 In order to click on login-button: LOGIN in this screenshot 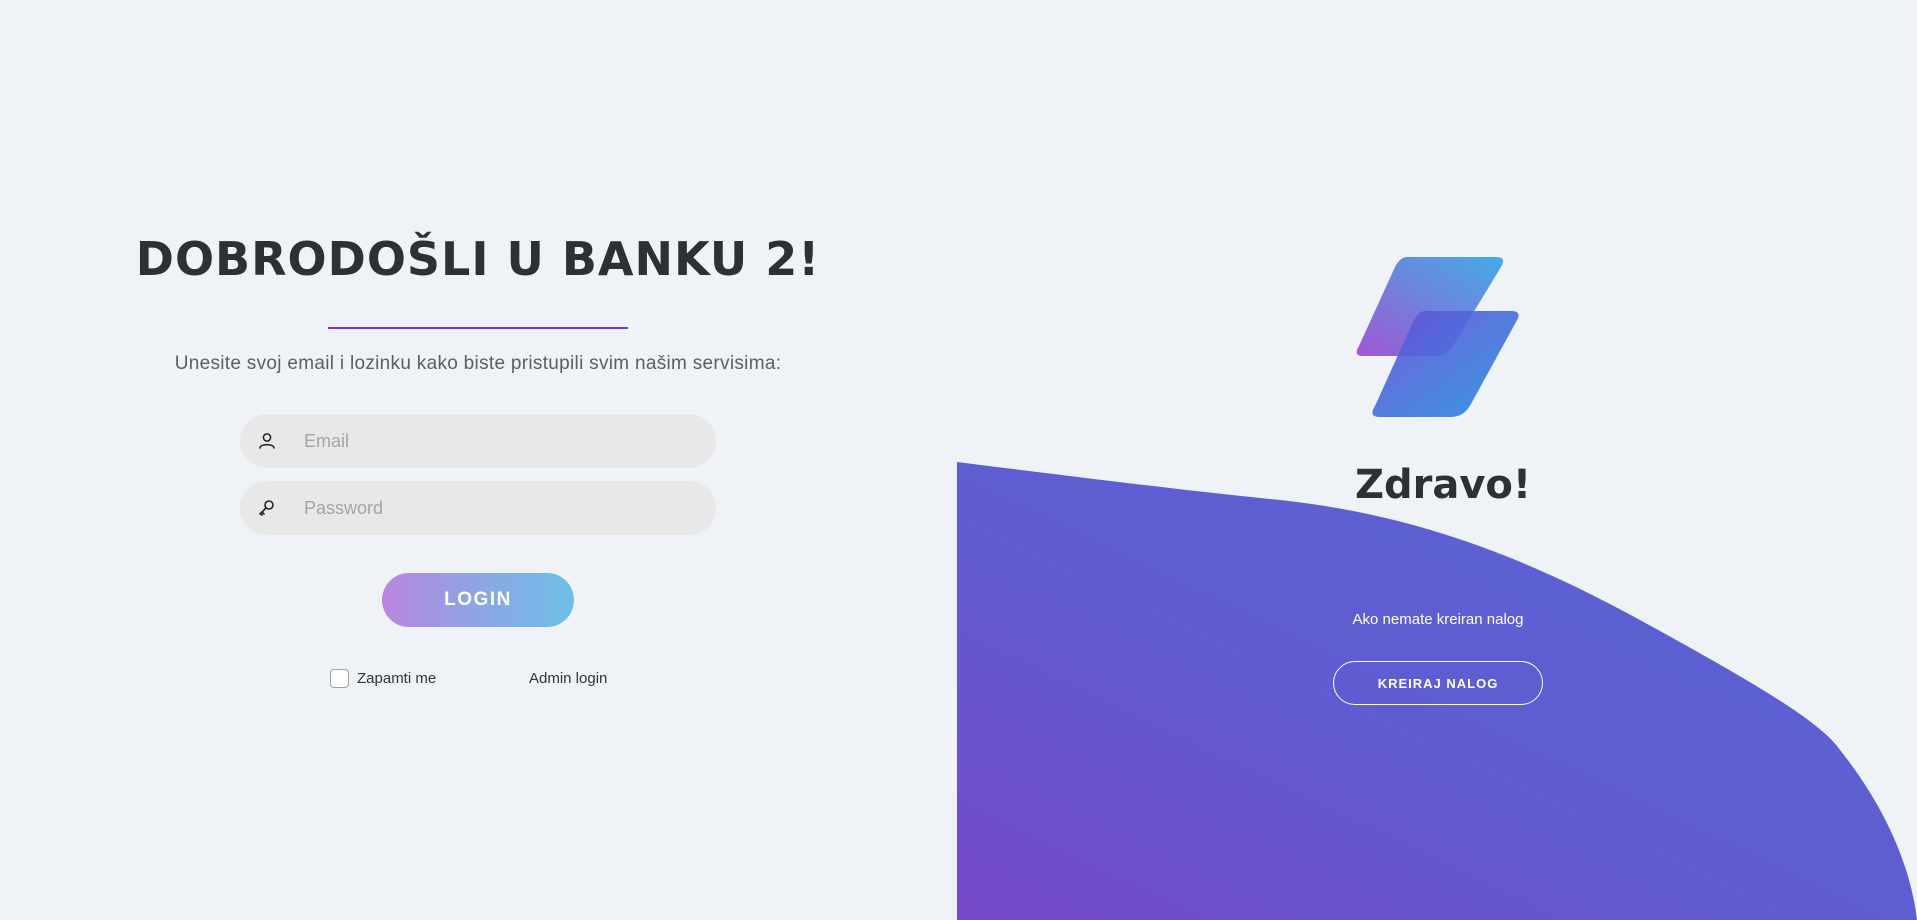, I will do `click(478, 600)`.